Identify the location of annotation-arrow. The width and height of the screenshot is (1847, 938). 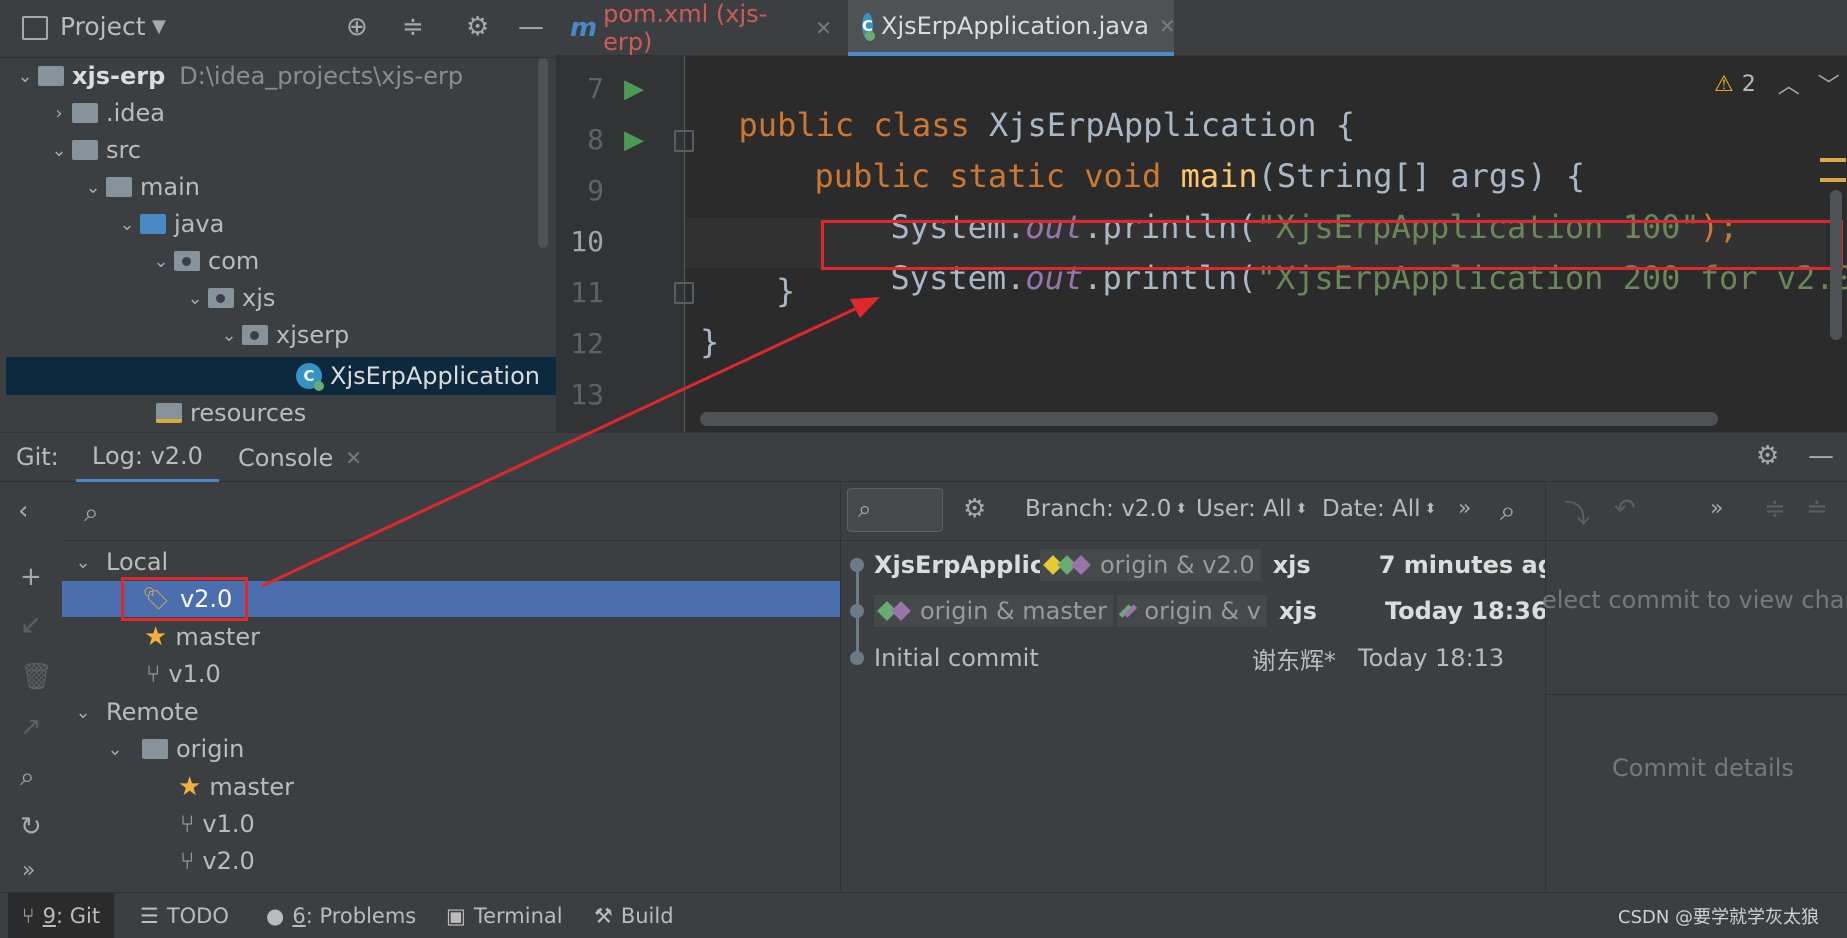
(570, 442).